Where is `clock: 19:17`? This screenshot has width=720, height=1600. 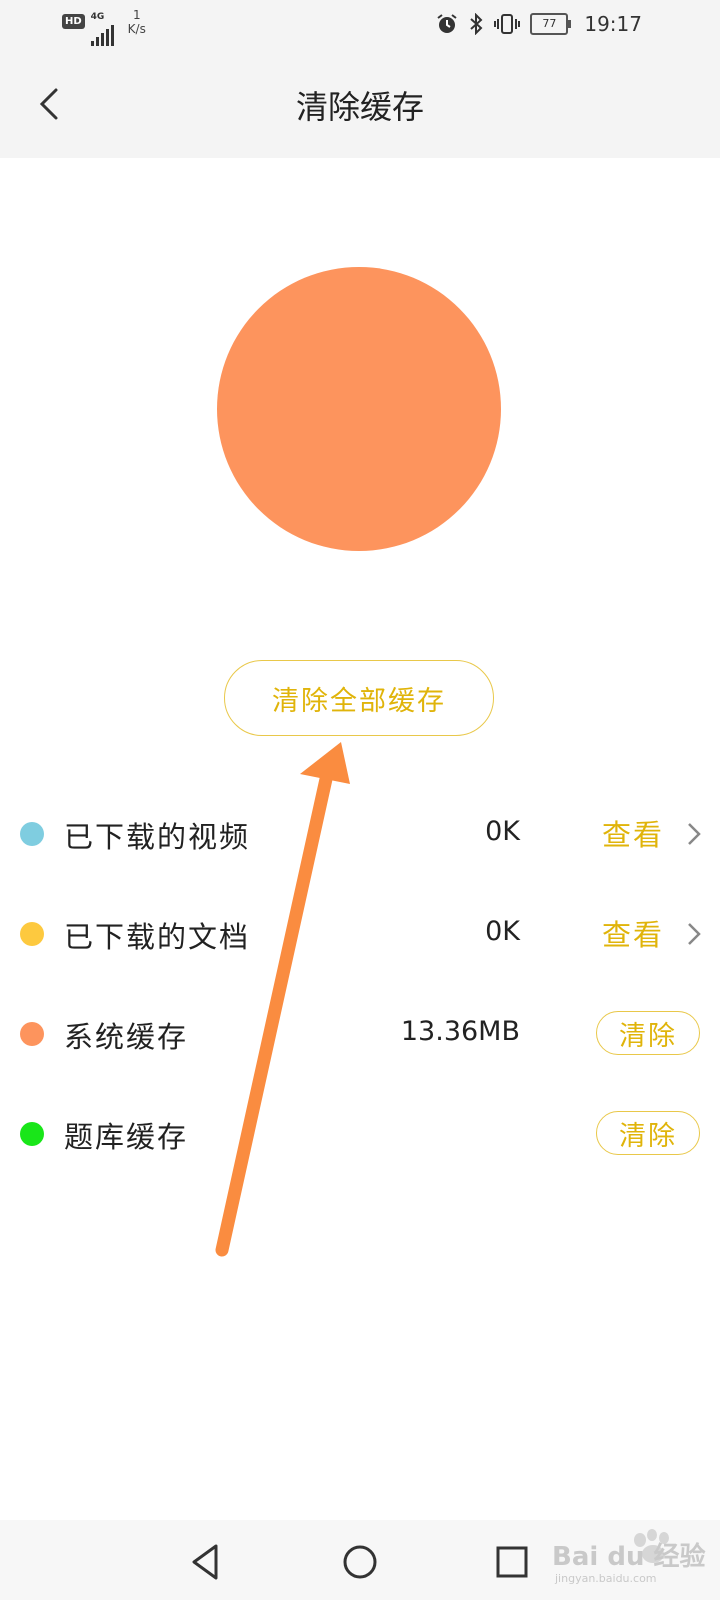 clock: 19:17 is located at coordinates (613, 24).